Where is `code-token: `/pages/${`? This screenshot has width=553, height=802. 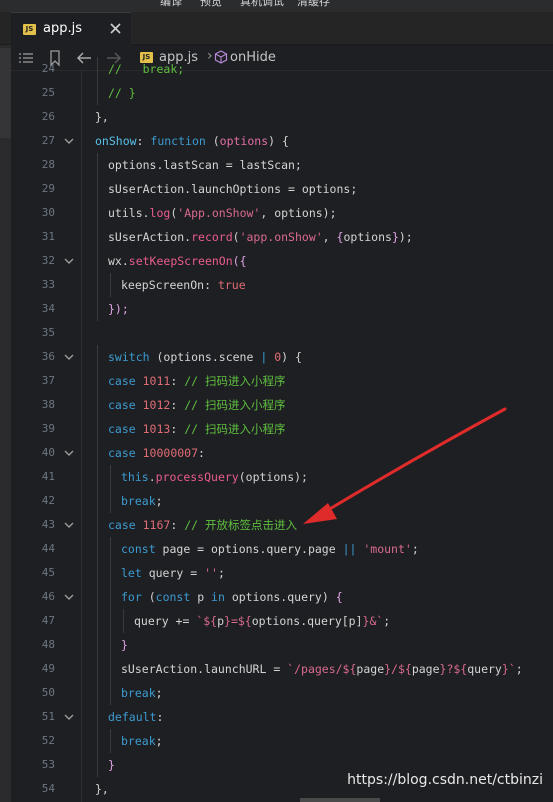
code-token: `/pages/${ is located at coordinates (322, 669).